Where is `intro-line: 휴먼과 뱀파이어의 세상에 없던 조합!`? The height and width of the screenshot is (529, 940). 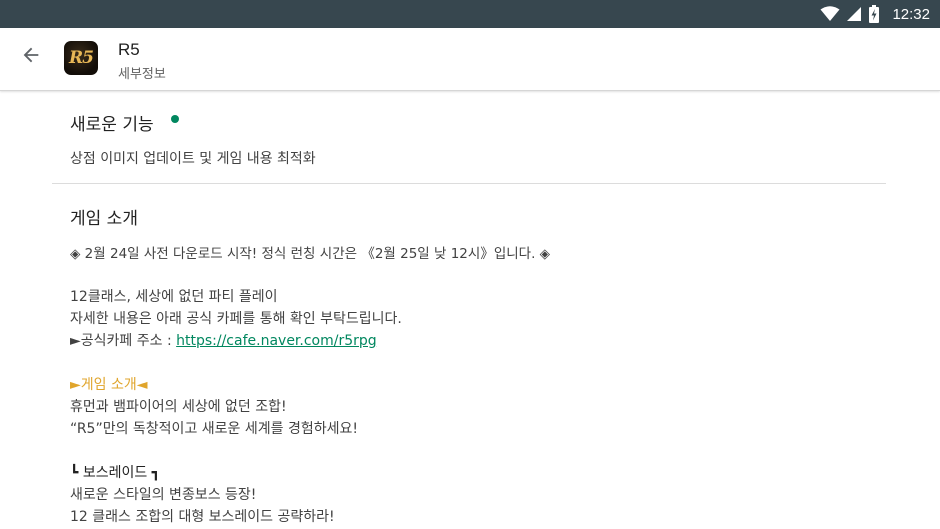
intro-line: 휴먼과 뱀파이어의 세상에 없던 조합! is located at coordinates (178, 407).